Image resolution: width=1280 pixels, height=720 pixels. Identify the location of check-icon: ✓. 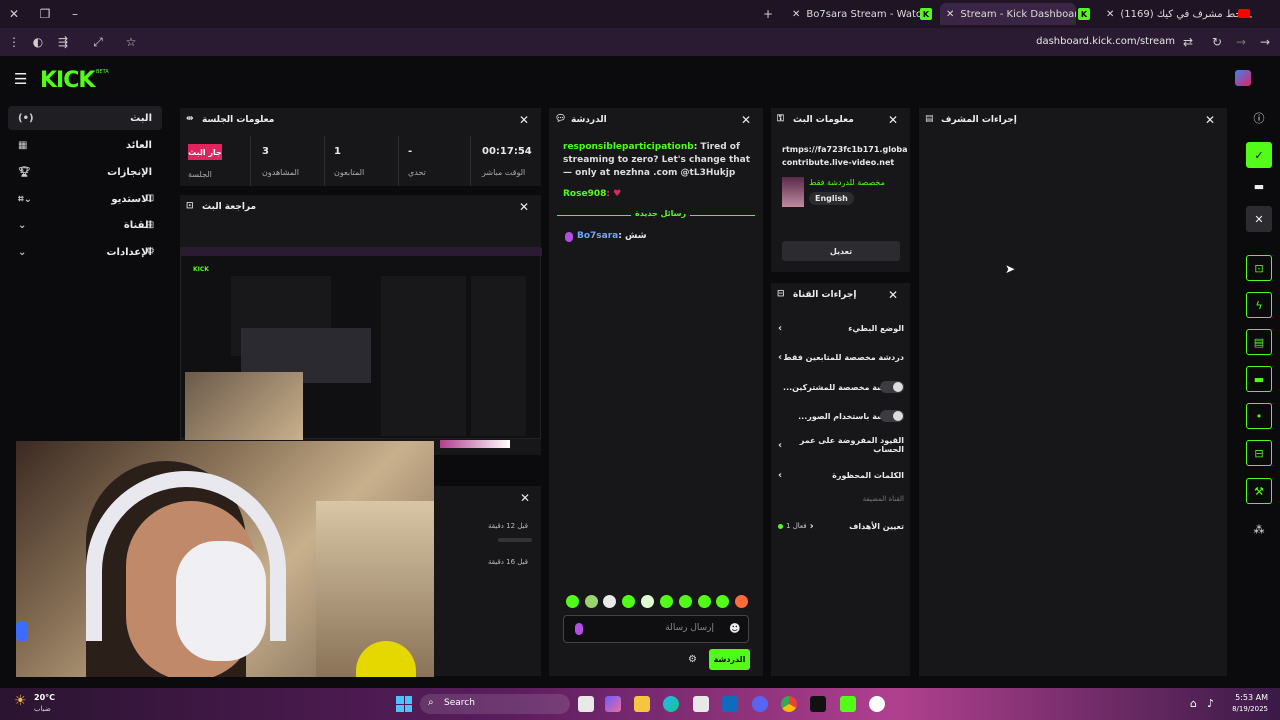
(1259, 155).